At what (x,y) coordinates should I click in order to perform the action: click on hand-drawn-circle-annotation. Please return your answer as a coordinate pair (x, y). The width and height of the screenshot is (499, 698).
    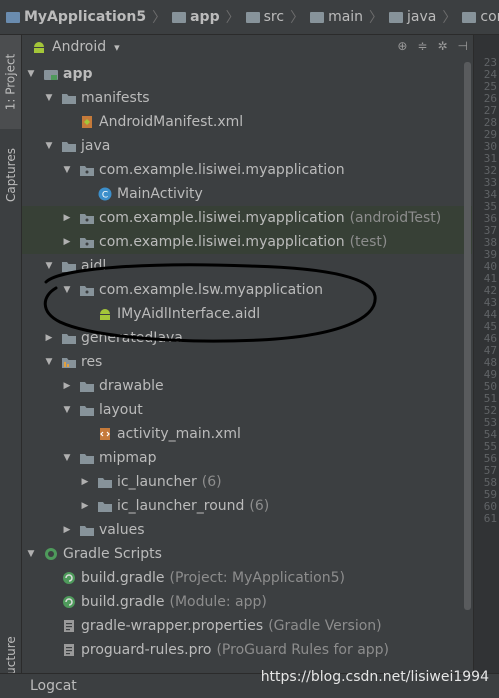
    Looking at the image, I should click on (210, 303).